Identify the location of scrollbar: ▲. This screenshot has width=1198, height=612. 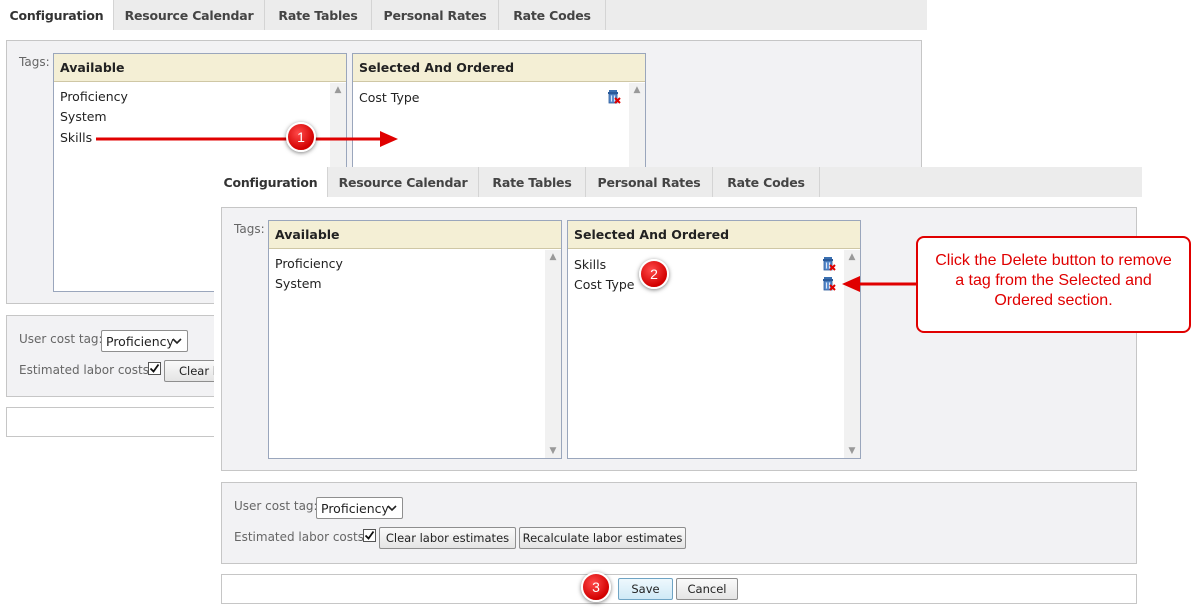
(637, 127).